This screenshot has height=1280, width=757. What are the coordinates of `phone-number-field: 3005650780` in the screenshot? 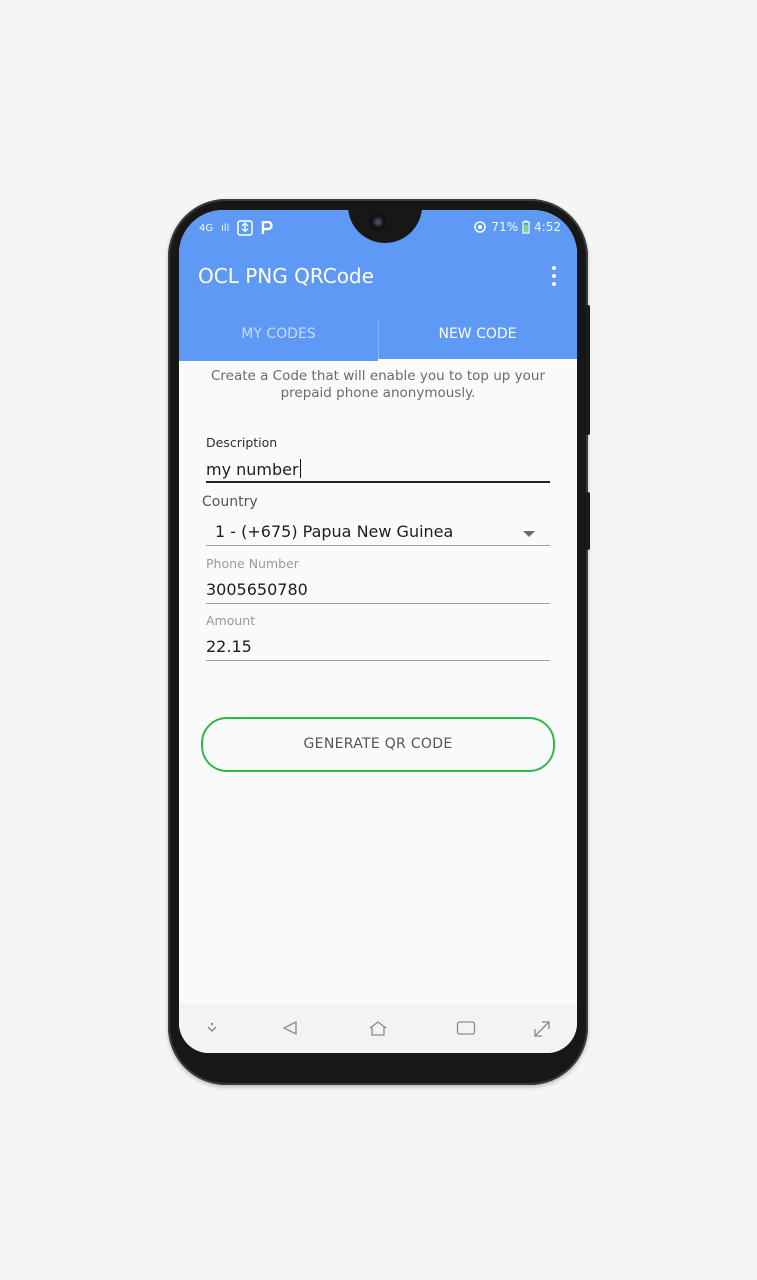 It's located at (257, 589).